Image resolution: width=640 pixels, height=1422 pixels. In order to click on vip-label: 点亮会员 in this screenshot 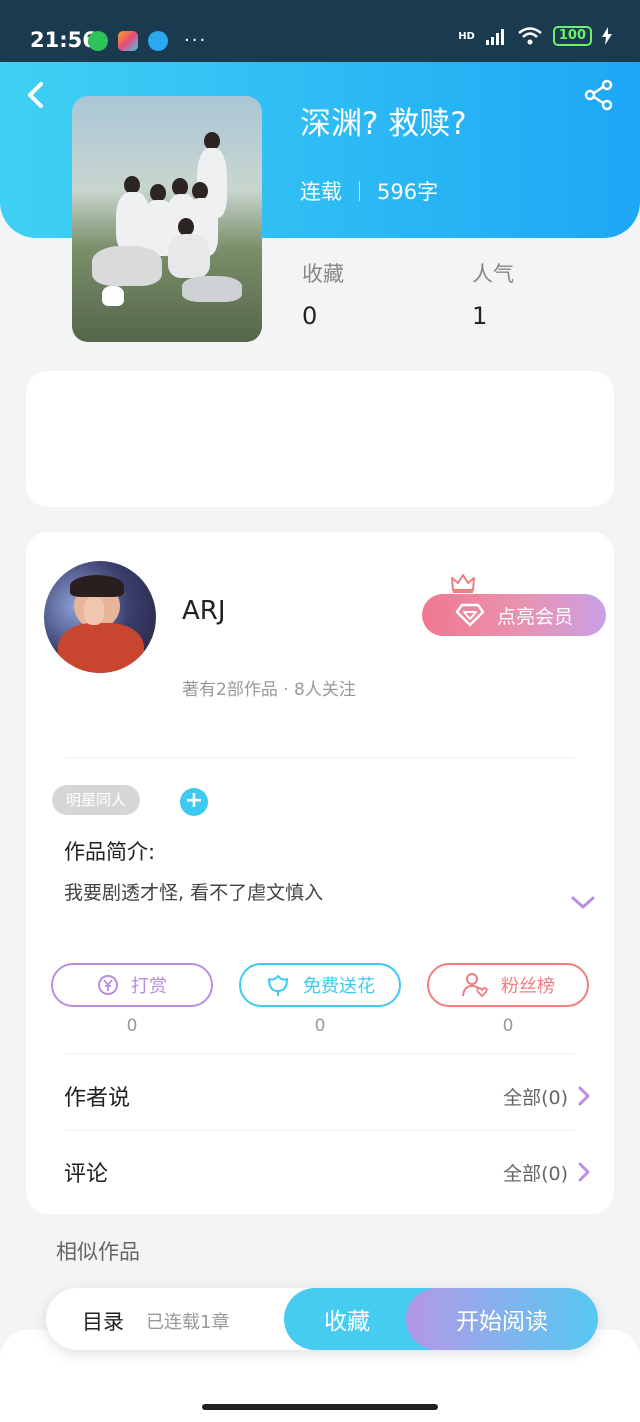, I will do `click(534, 616)`.